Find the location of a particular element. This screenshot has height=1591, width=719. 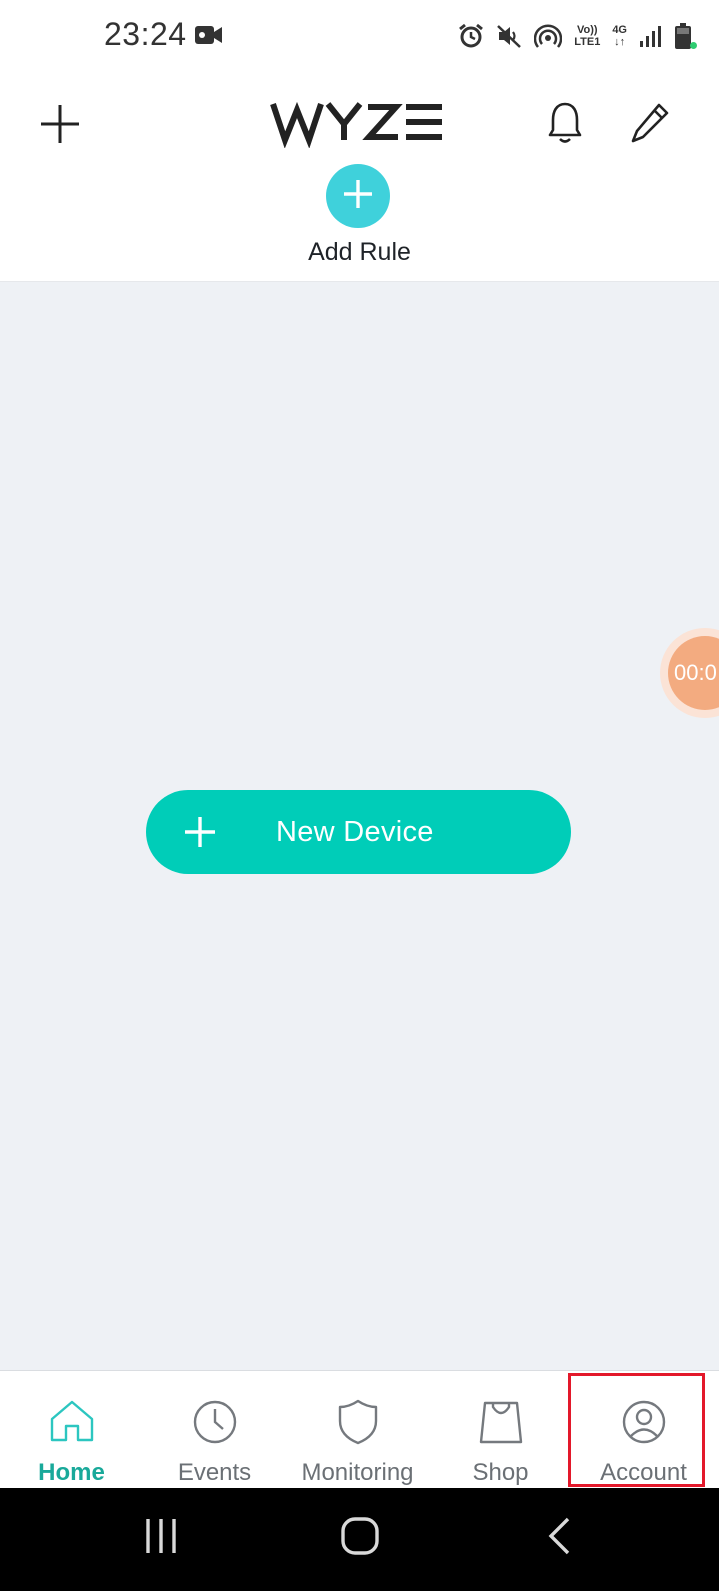

tab-shop: Shop is located at coordinates (500, 1430).